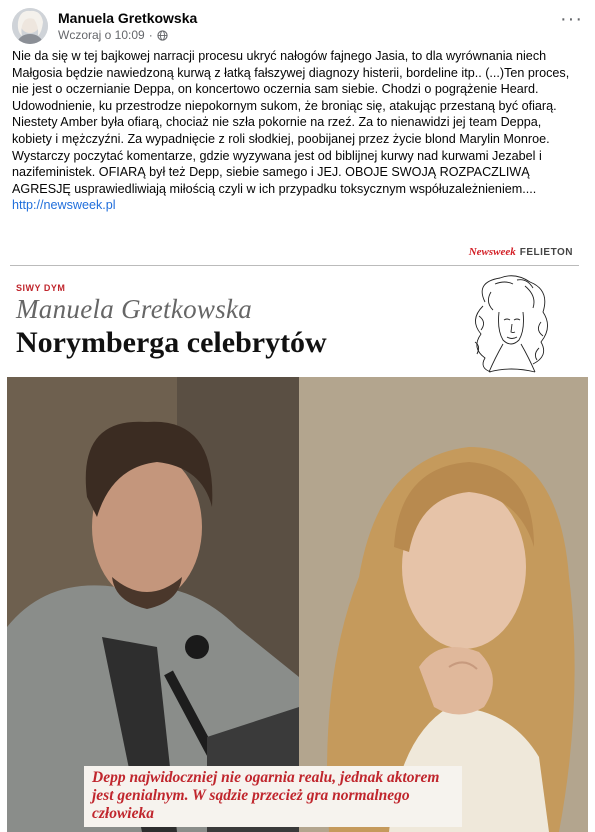 This screenshot has height=832, width=595. I want to click on post-link: http://newsweek.pl, so click(64, 205).